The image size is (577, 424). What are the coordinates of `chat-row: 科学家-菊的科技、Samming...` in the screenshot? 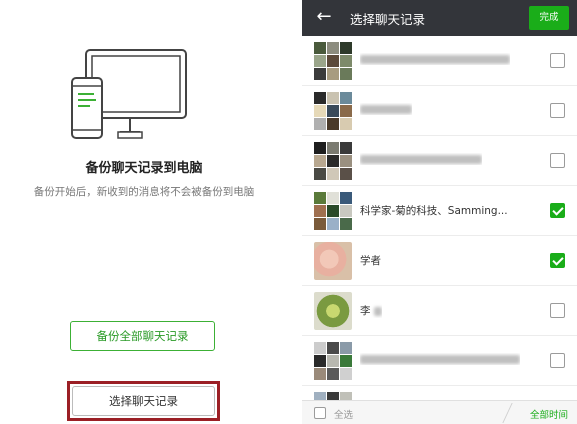 It's located at (439, 211).